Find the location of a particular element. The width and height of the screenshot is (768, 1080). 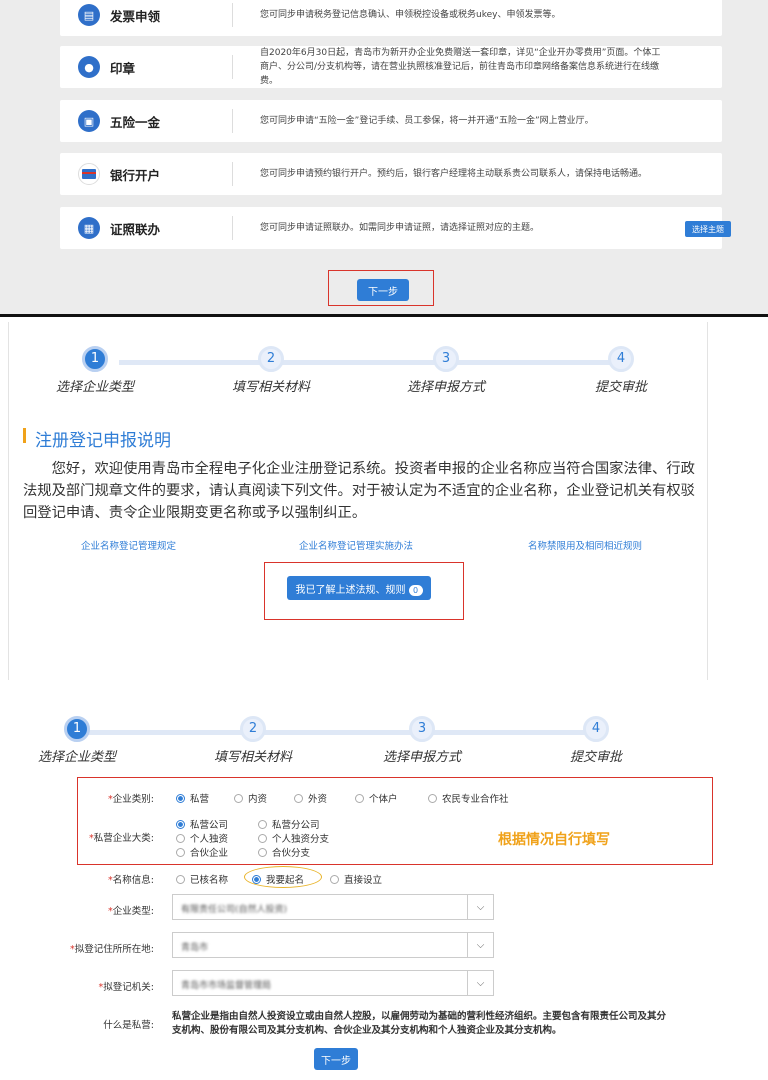

select-value: 青岛市市场监督管理局 is located at coordinates (226, 986).